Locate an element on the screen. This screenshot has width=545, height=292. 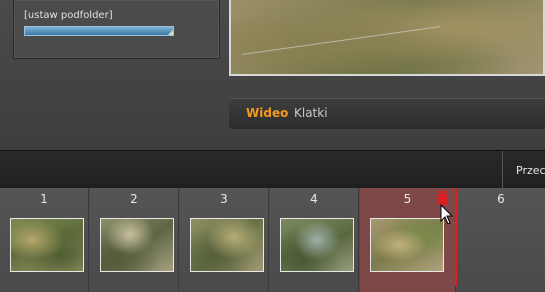
frame-number: 2 is located at coordinates (134, 199).